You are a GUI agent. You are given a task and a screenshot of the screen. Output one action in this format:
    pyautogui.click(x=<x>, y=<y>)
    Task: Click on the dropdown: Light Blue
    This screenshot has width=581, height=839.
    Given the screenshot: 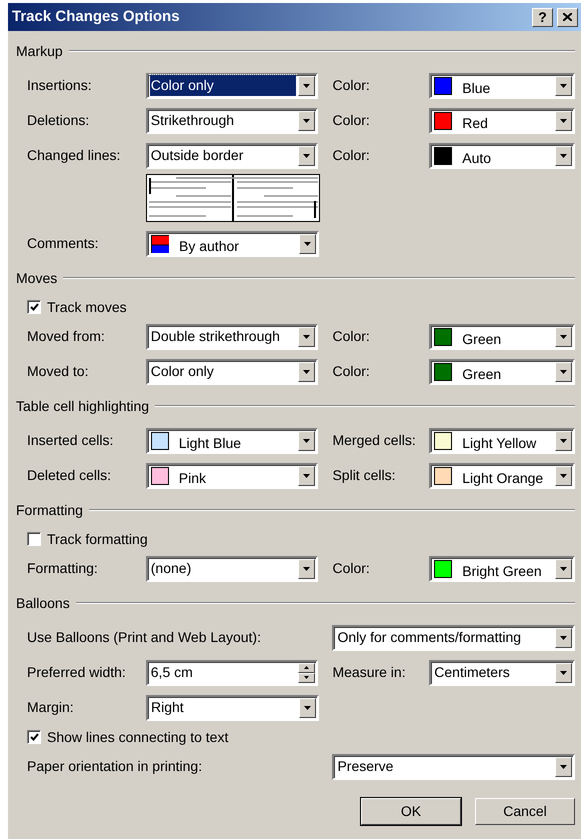 What is the action you would take?
    pyautogui.click(x=232, y=441)
    